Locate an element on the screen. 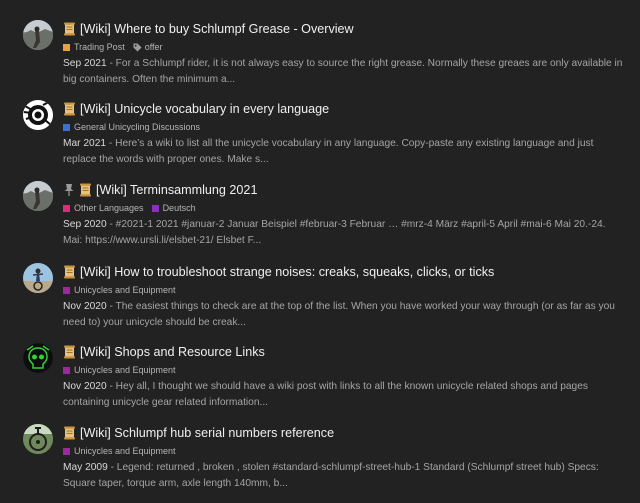 This screenshot has height=503, width=640. user-avatar-skull is located at coordinates (38, 358).